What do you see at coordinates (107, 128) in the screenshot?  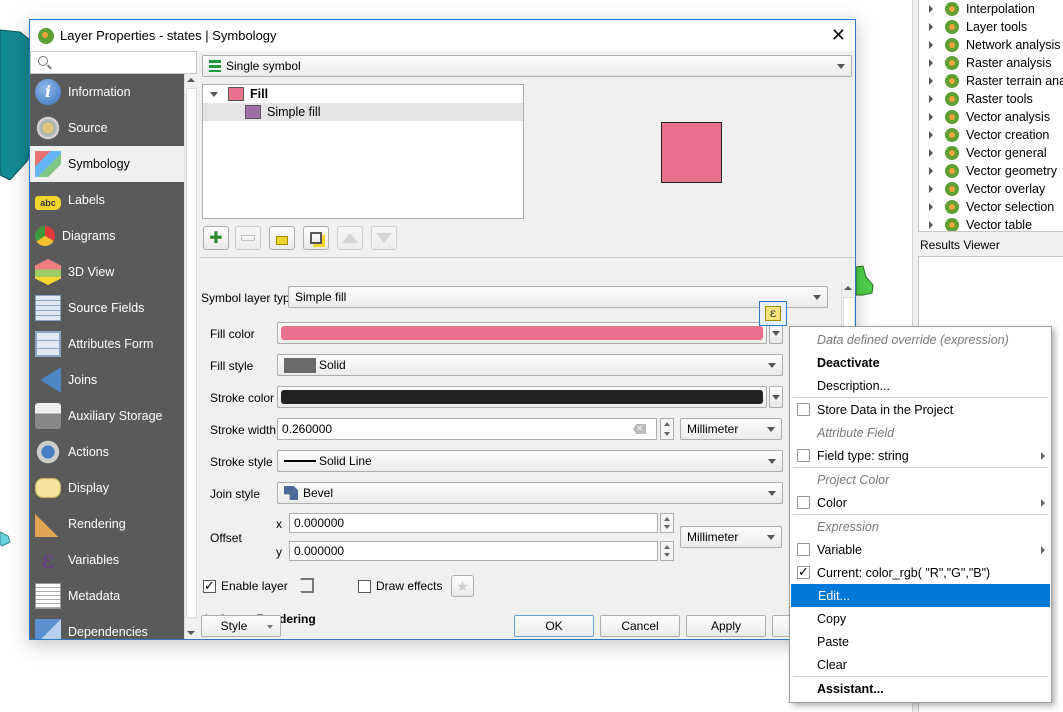 I see `sidebar-item-source: Source` at bounding box center [107, 128].